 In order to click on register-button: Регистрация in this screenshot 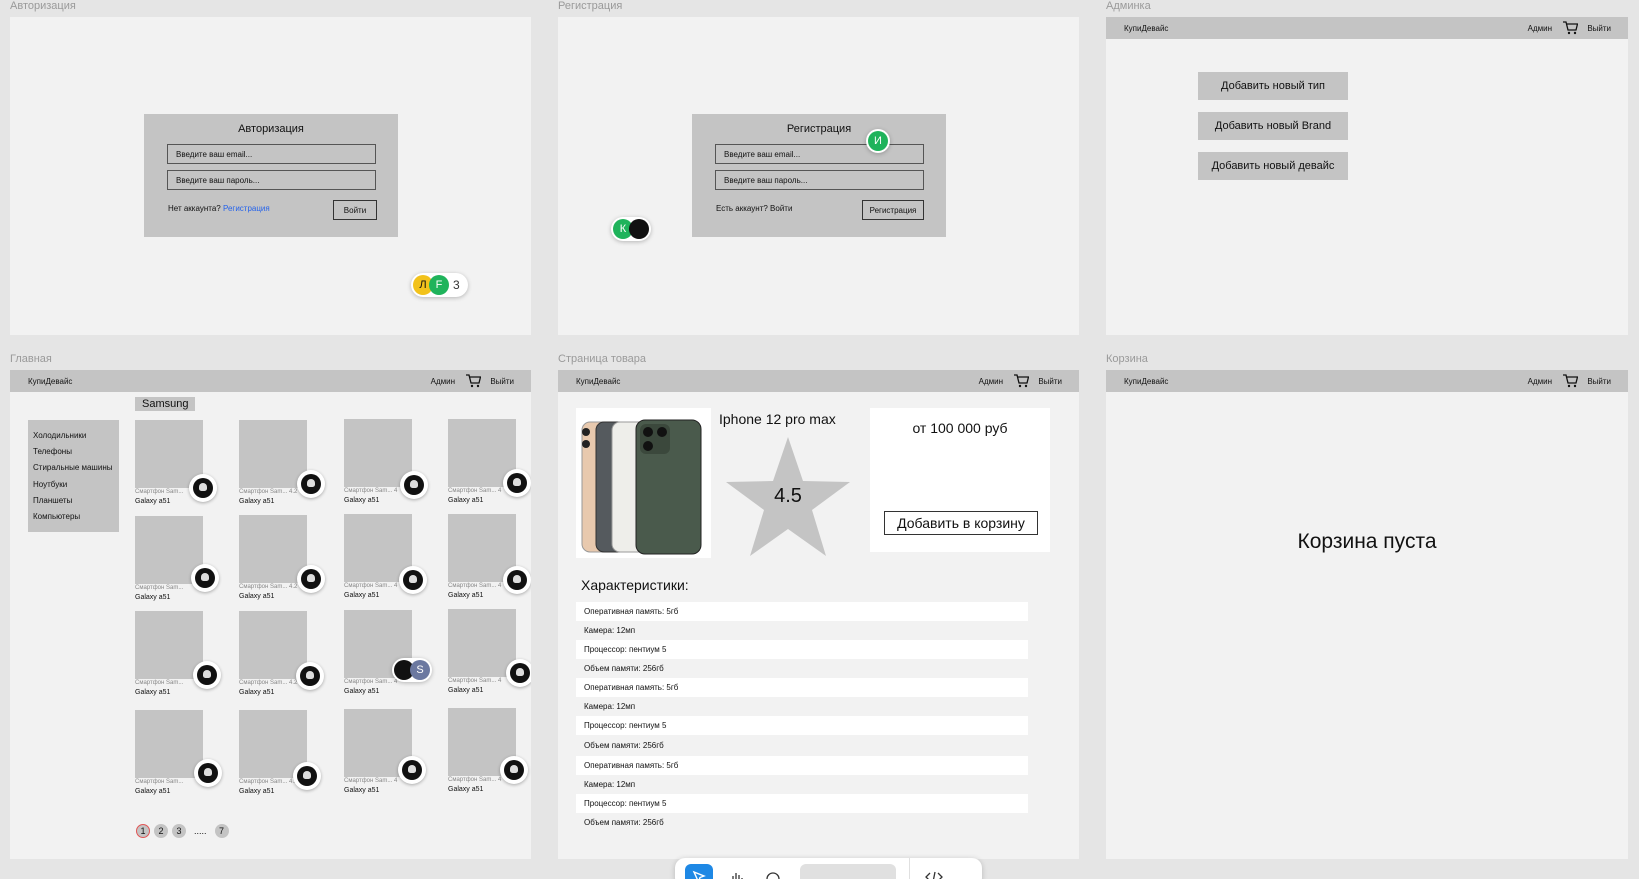, I will do `click(893, 210)`.